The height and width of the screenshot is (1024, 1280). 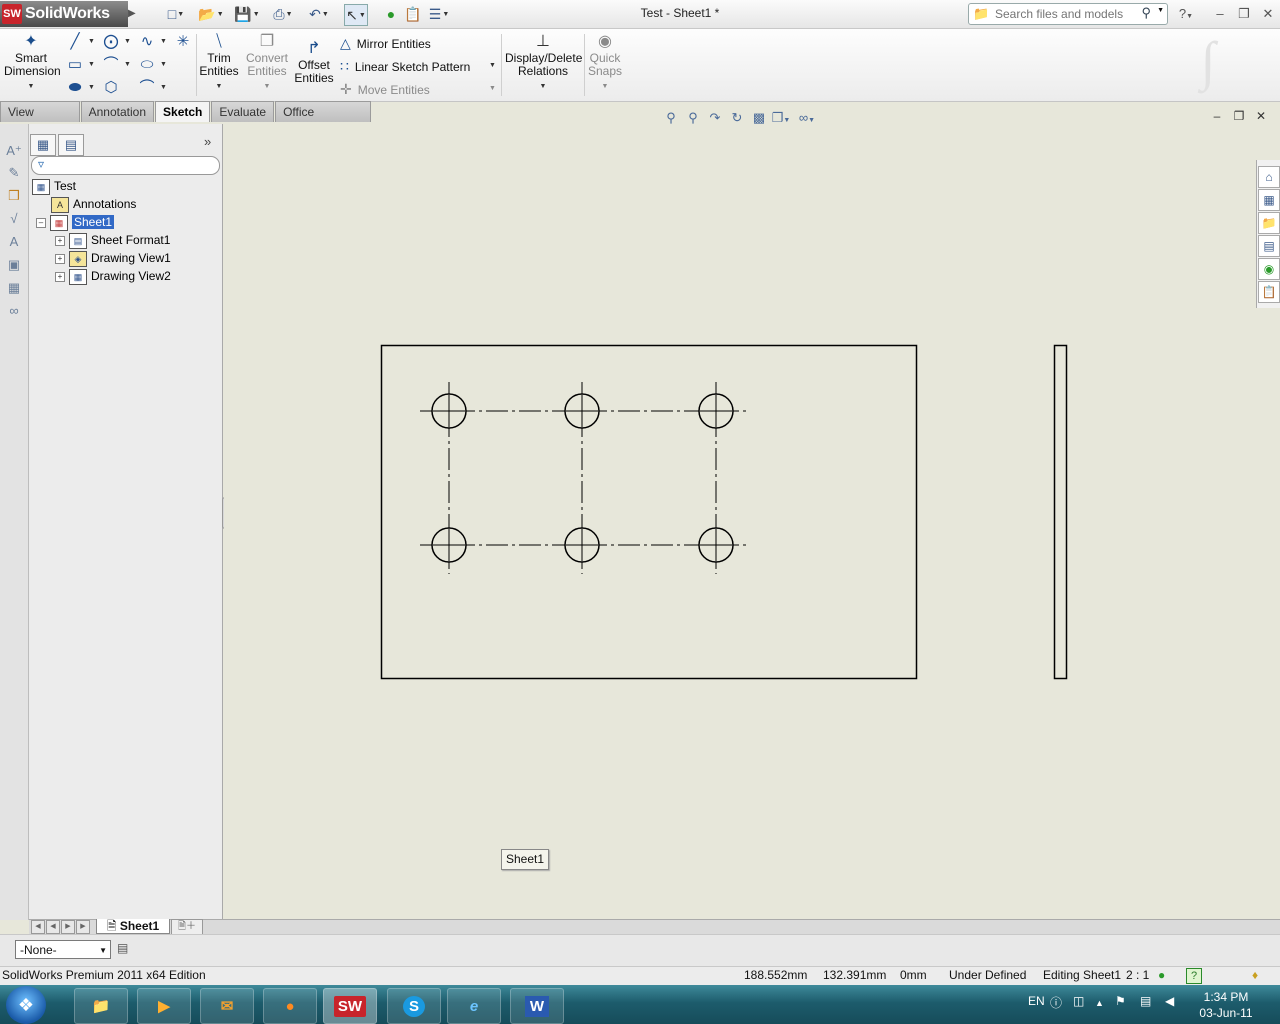 What do you see at coordinates (1226, 1013) in the screenshot?
I see `clock-date: 03-Jun-11` at bounding box center [1226, 1013].